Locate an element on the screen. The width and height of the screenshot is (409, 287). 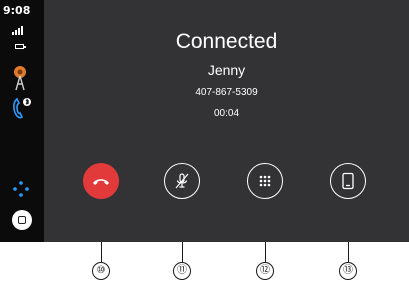
battery-icon is located at coordinates (20, 46).